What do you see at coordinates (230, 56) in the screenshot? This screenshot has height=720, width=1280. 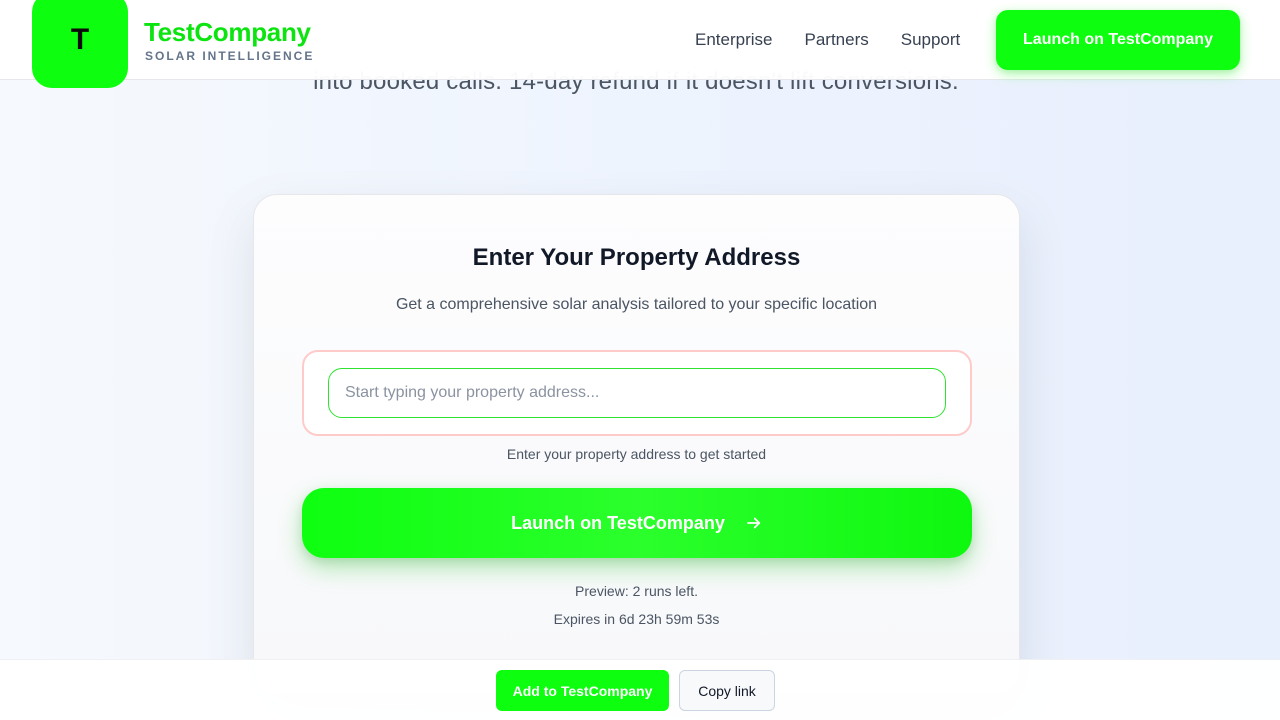 I see `brand-tagline: SOLAR INTELLIGENCE` at bounding box center [230, 56].